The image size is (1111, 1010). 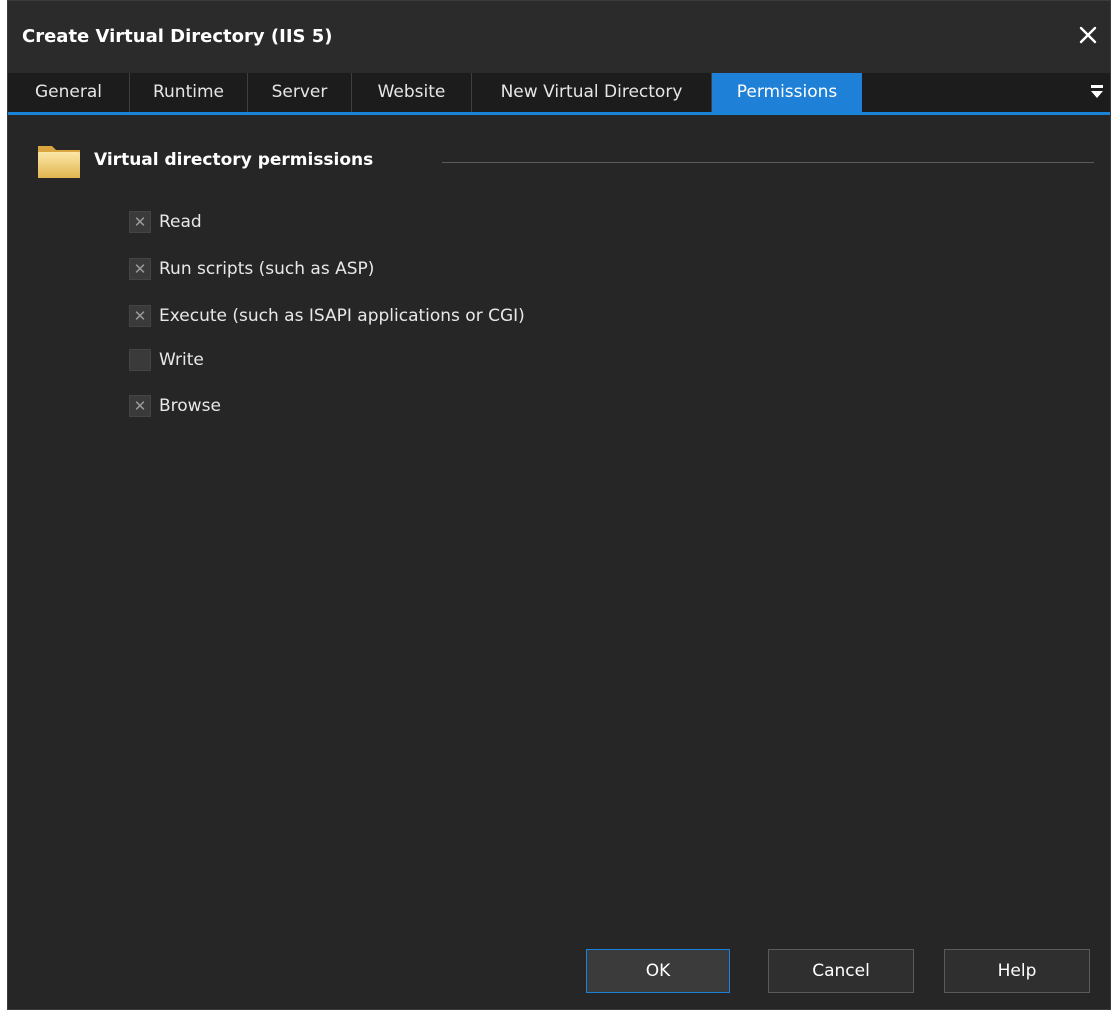 What do you see at coordinates (69, 92) in the screenshot?
I see `tab-general: General` at bounding box center [69, 92].